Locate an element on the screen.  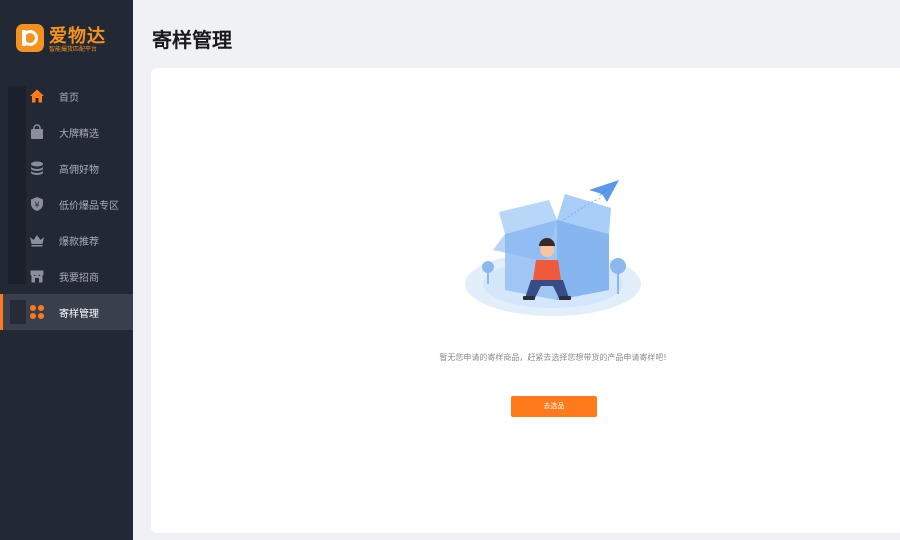
sidebar-item-sample-management: 寄样管理 is located at coordinates (66, 312).